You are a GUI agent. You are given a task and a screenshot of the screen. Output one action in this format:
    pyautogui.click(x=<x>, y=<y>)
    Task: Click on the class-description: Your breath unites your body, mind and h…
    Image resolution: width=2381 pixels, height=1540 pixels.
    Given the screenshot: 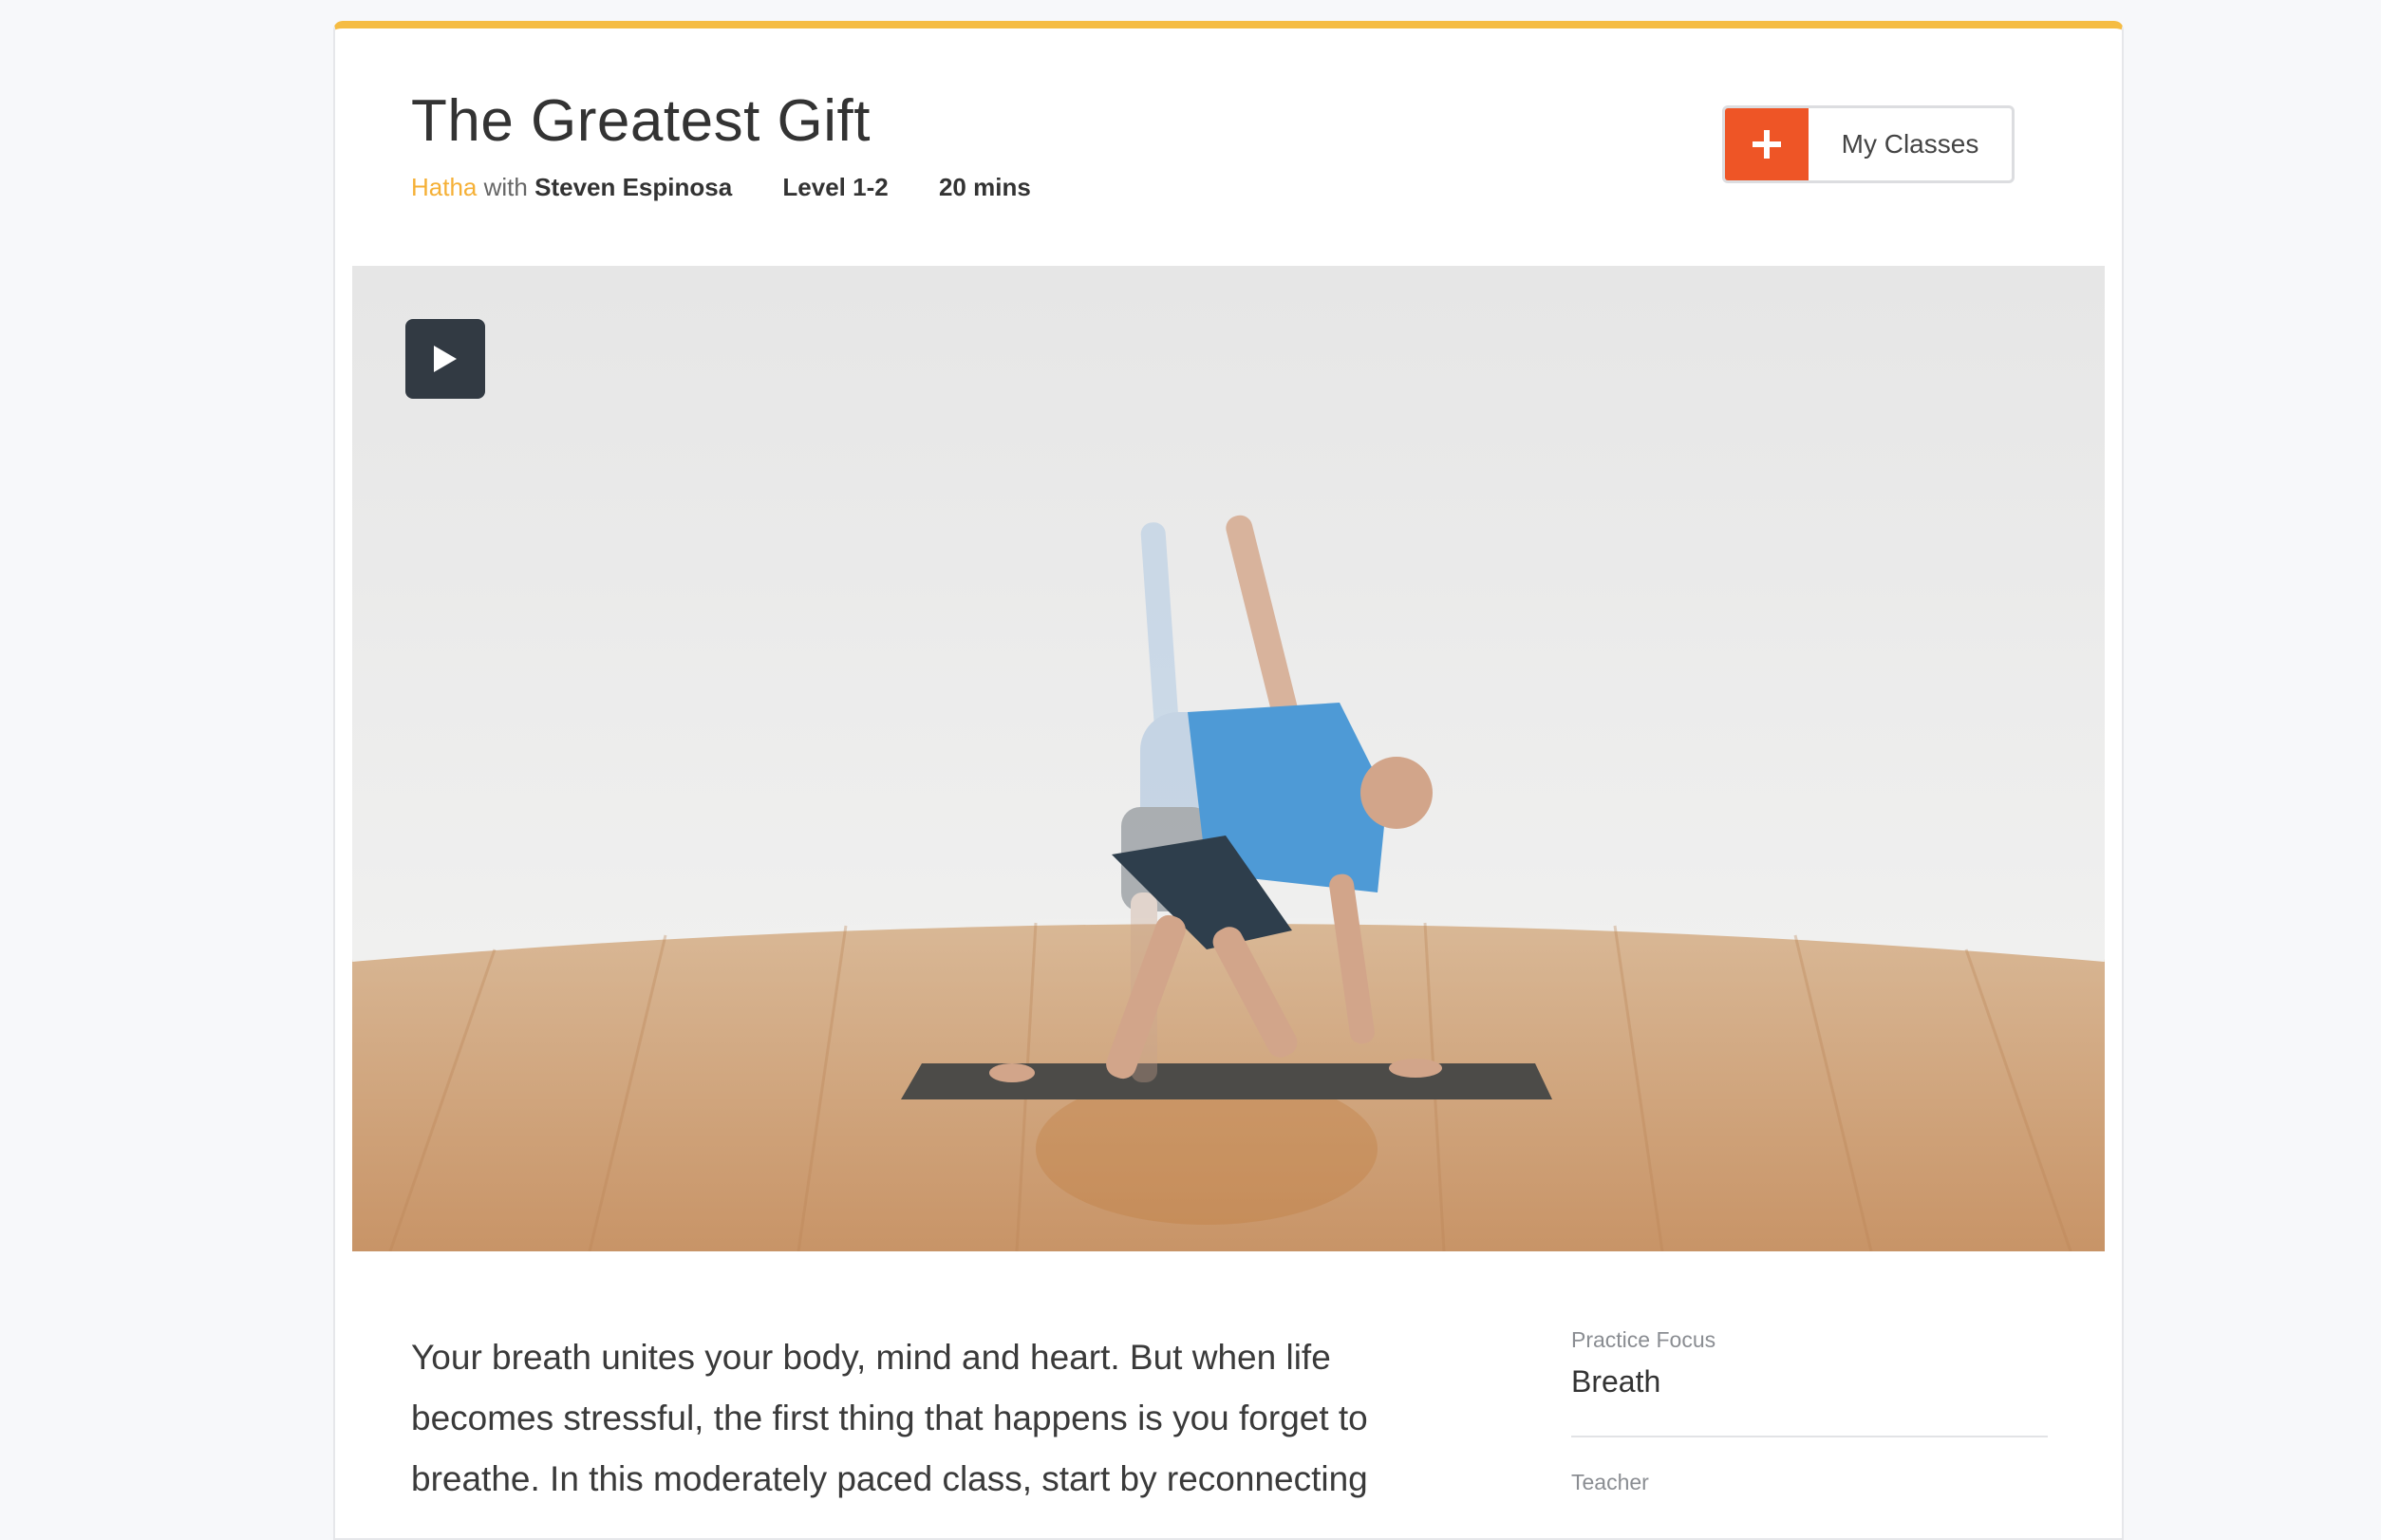 What is the action you would take?
    pyautogui.click(x=890, y=1418)
    